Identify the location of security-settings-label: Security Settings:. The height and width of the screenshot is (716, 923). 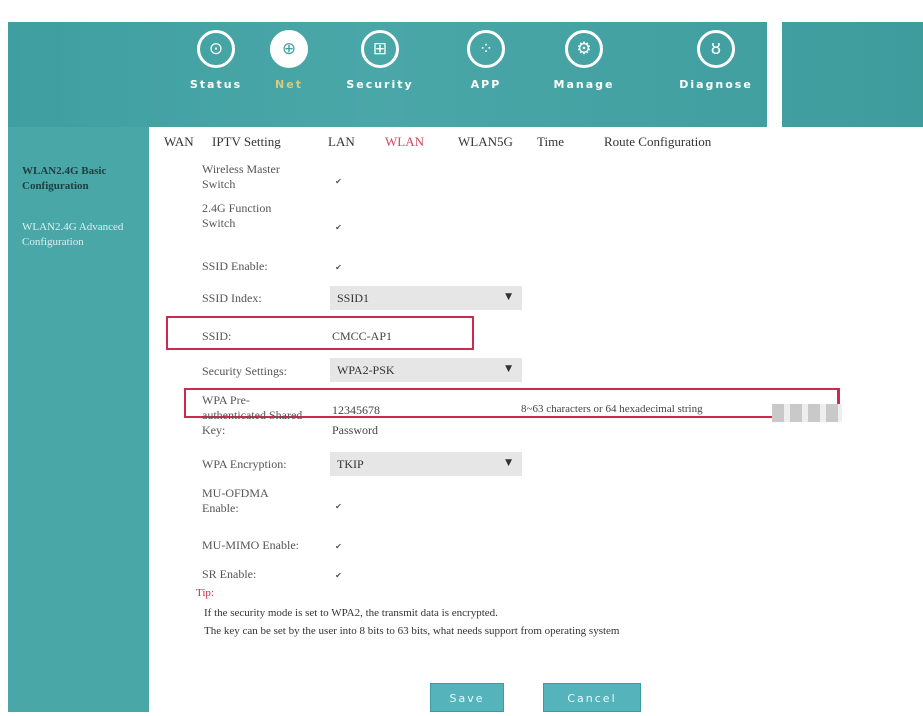
(244, 371).